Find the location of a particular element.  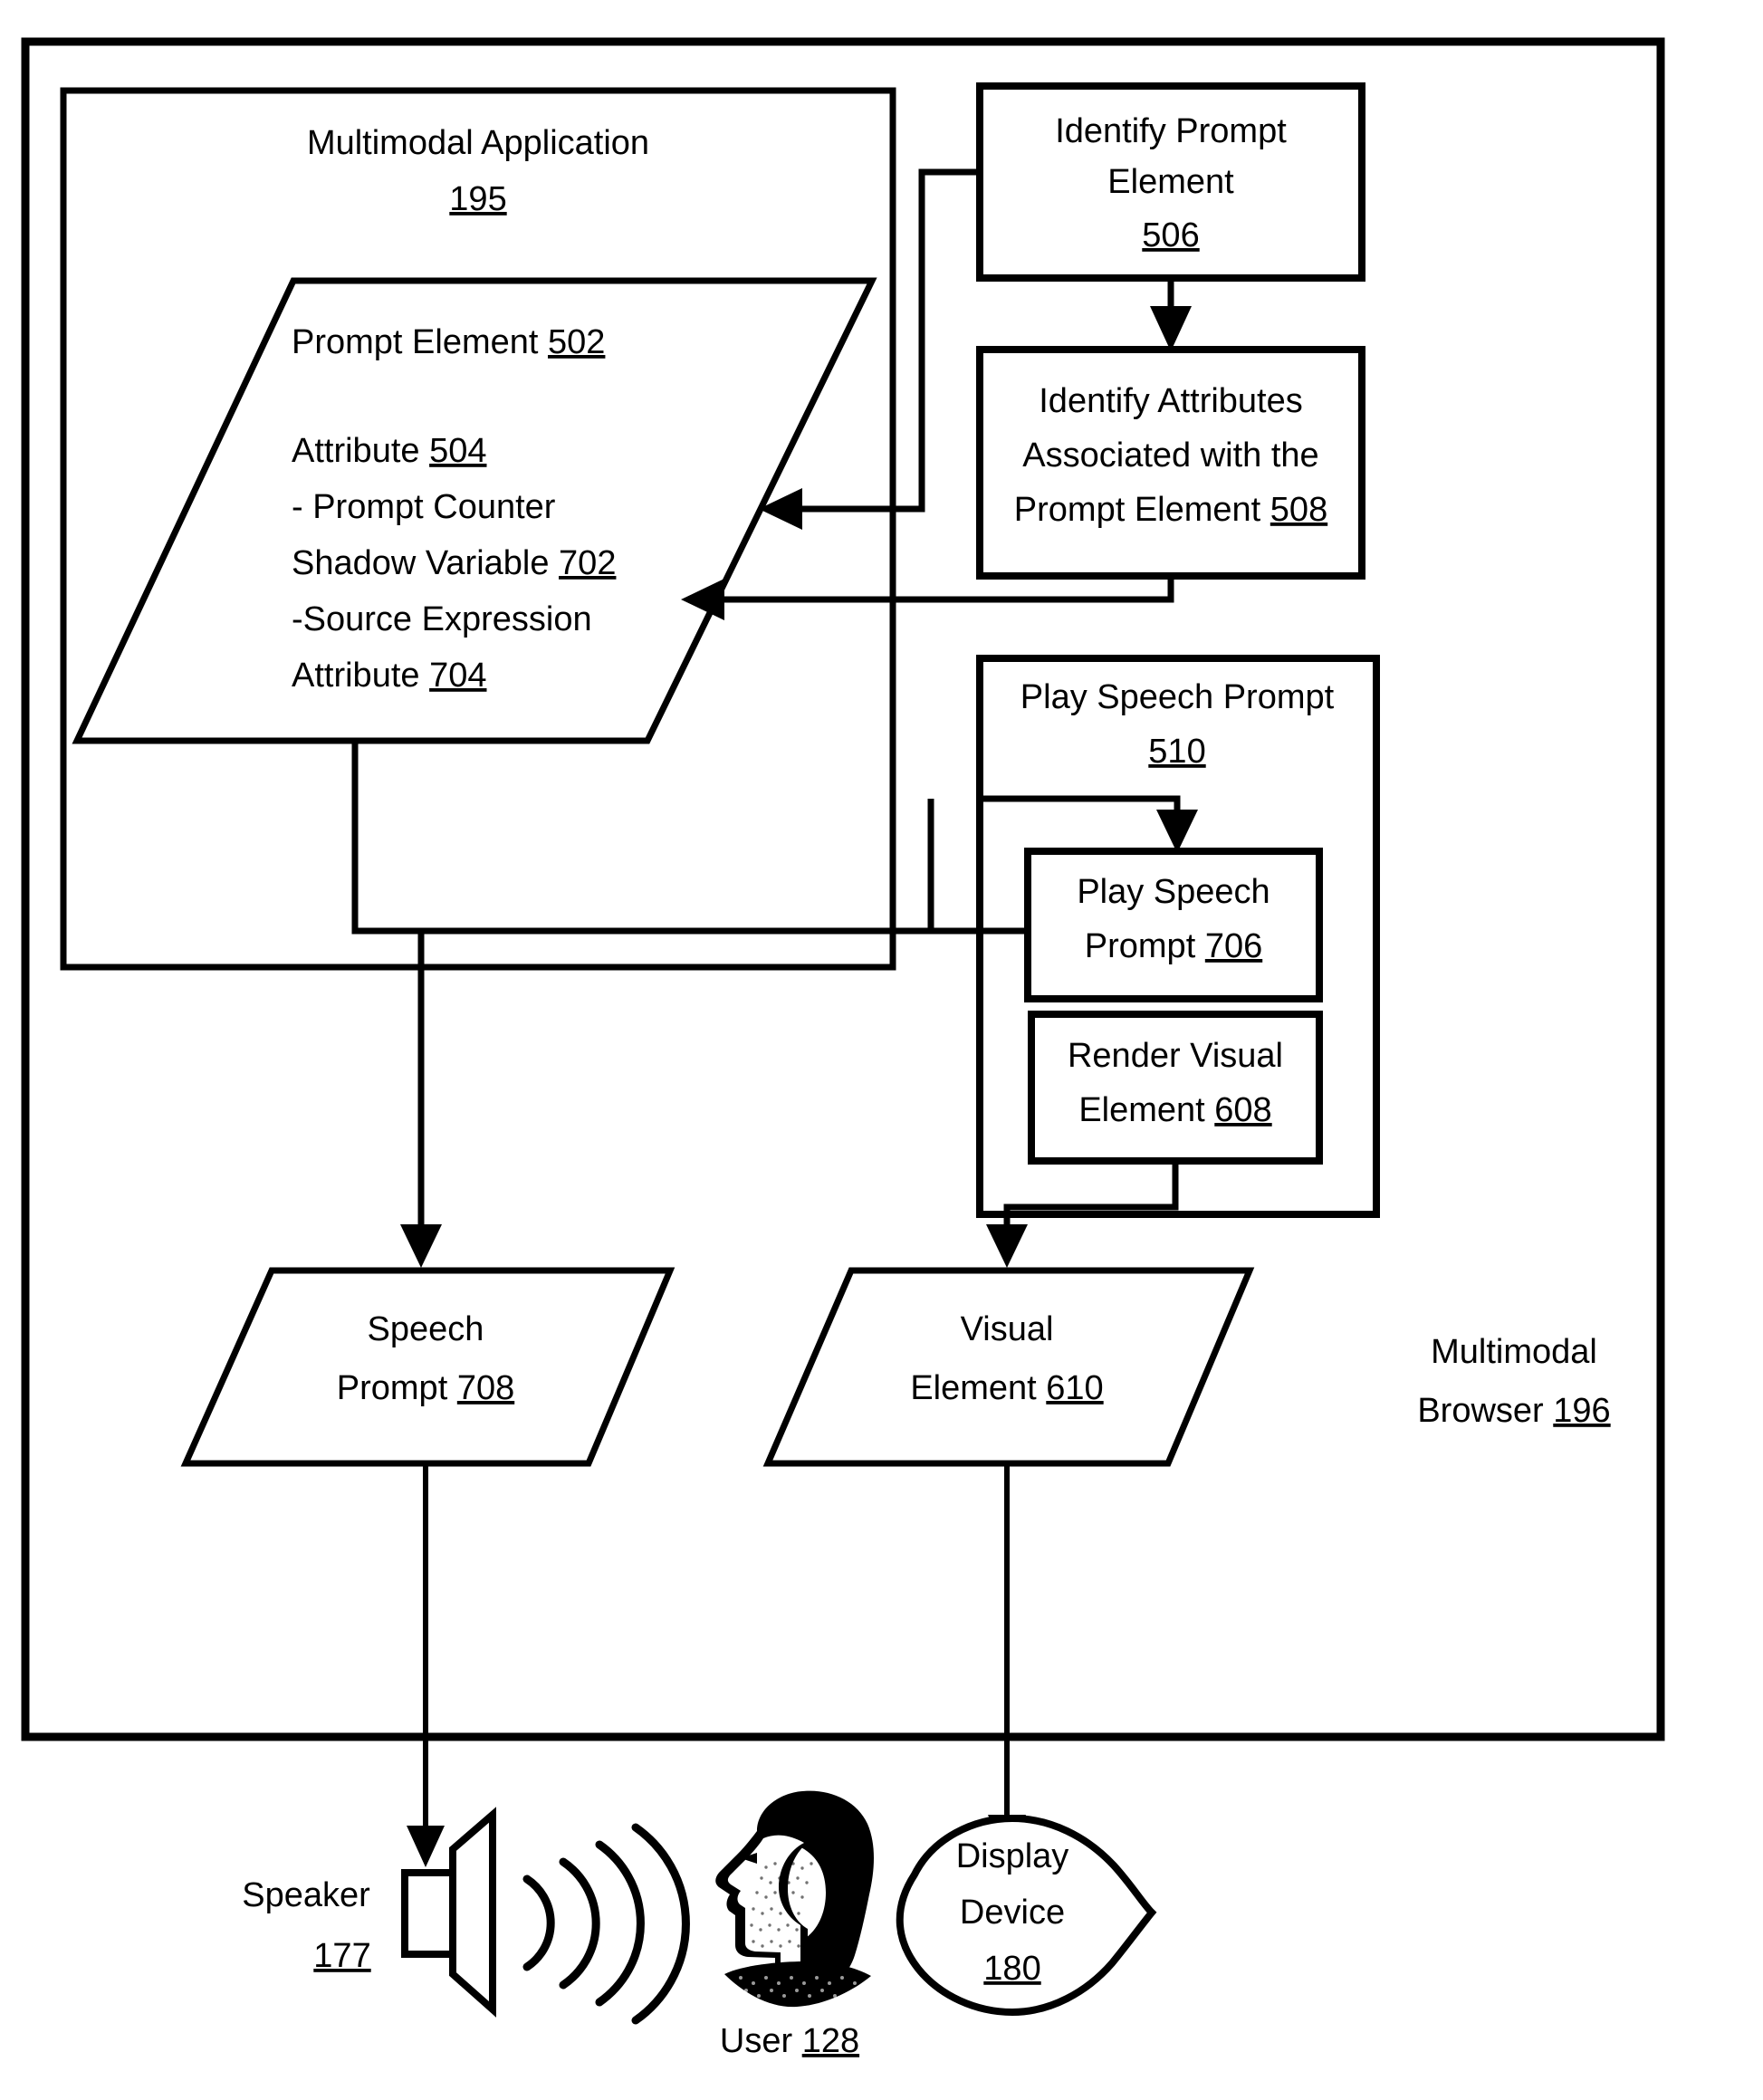

speech-prompt-708-line1: Speech is located at coordinates (426, 1329).